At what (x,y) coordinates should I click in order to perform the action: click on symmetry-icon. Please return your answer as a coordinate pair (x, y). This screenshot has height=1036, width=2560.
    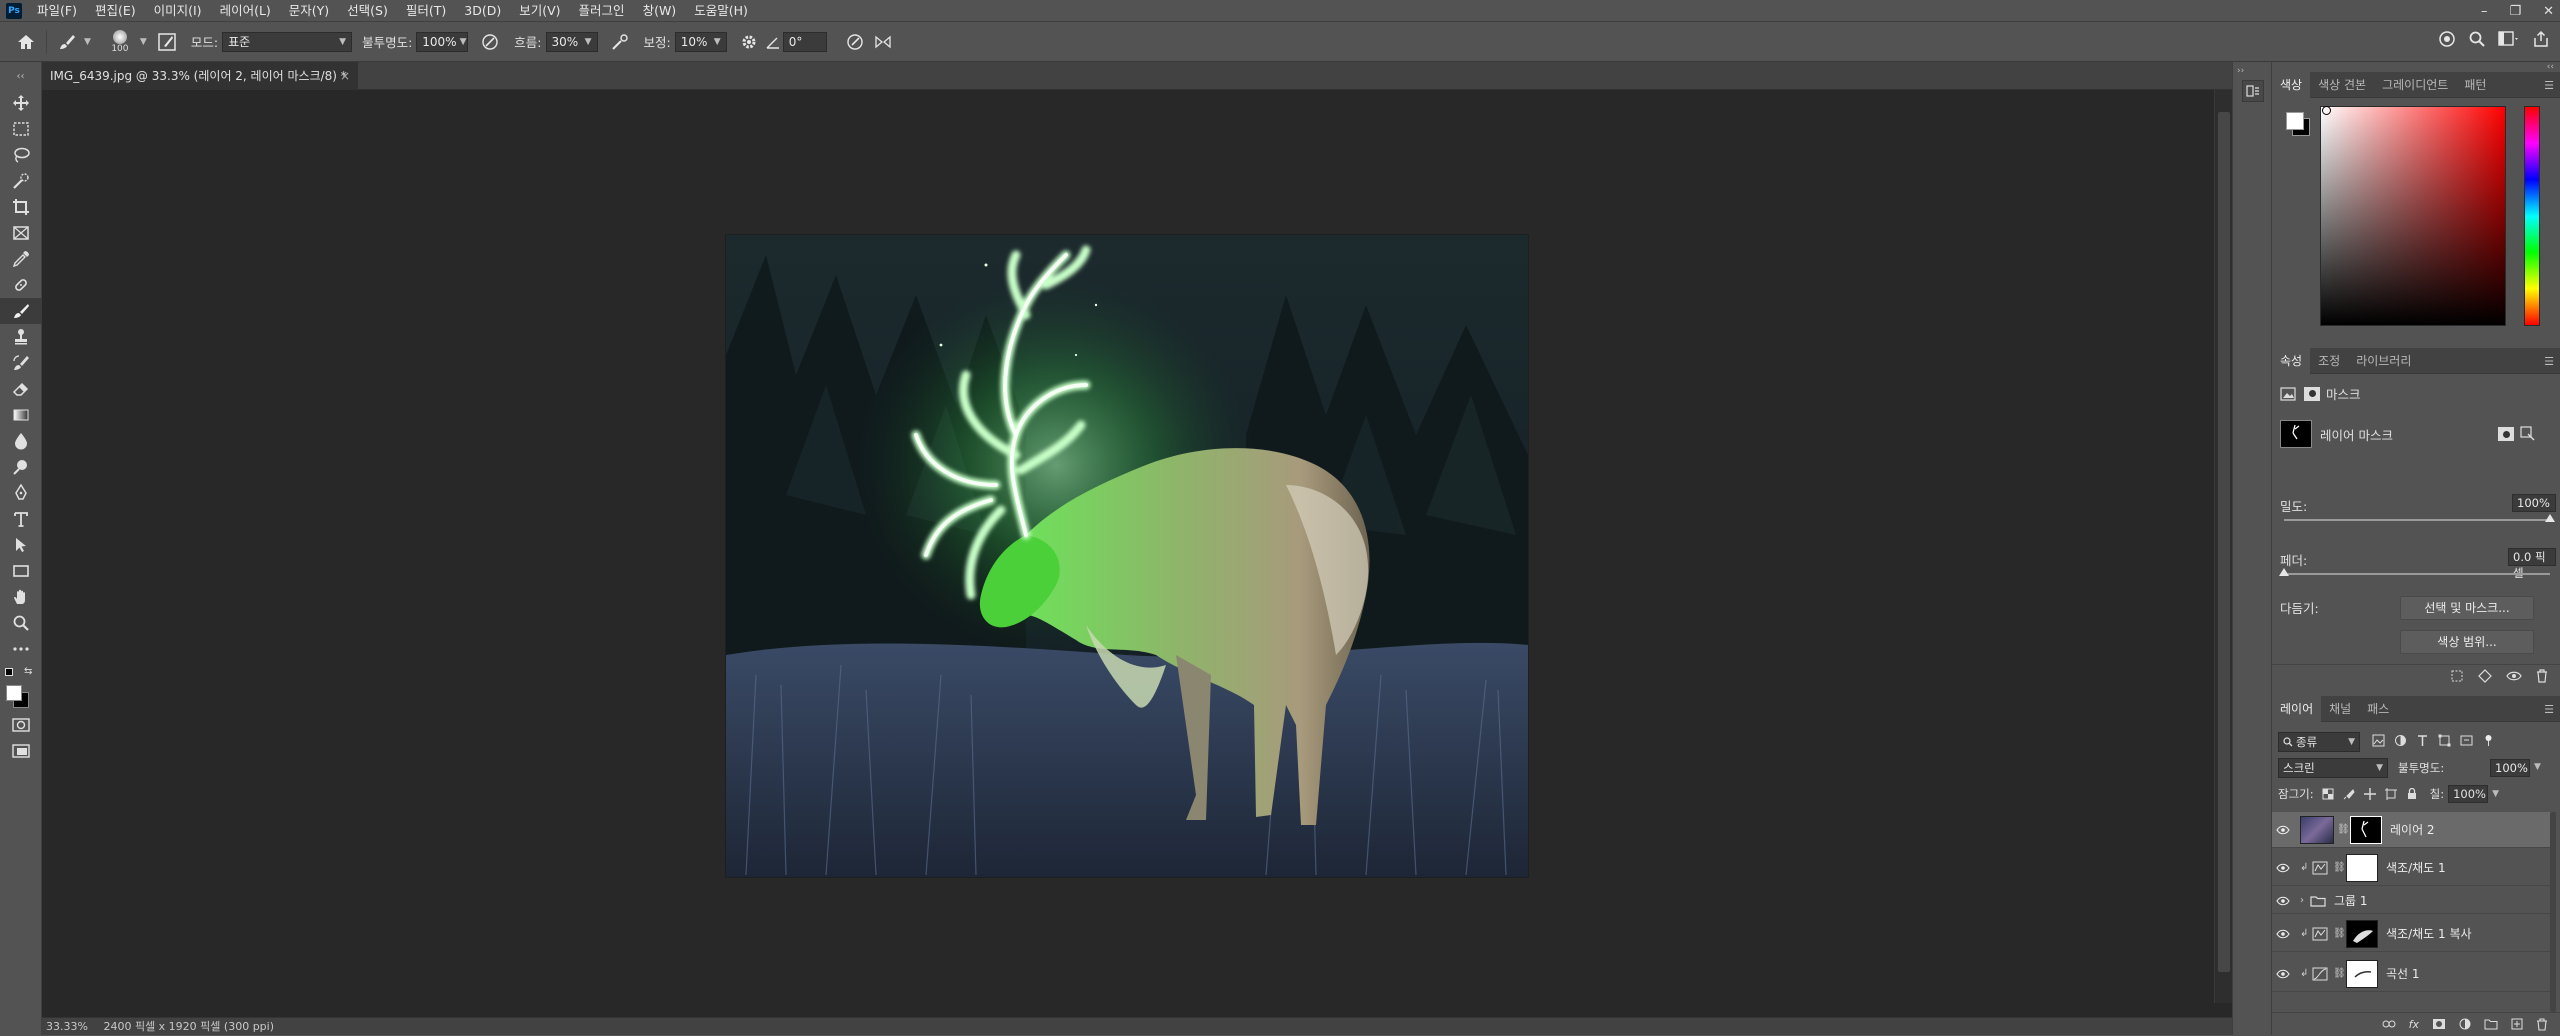
    Looking at the image, I should click on (883, 42).